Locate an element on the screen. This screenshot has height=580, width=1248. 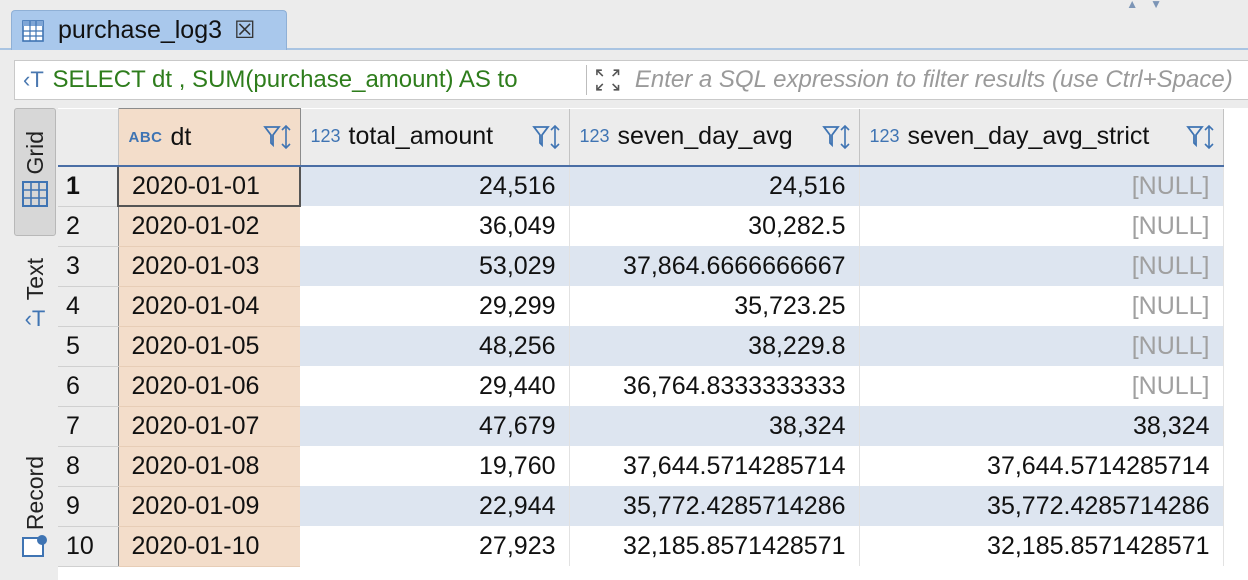
tab-purchase-log3: purchase_log3 ☒ is located at coordinates (149, 30).